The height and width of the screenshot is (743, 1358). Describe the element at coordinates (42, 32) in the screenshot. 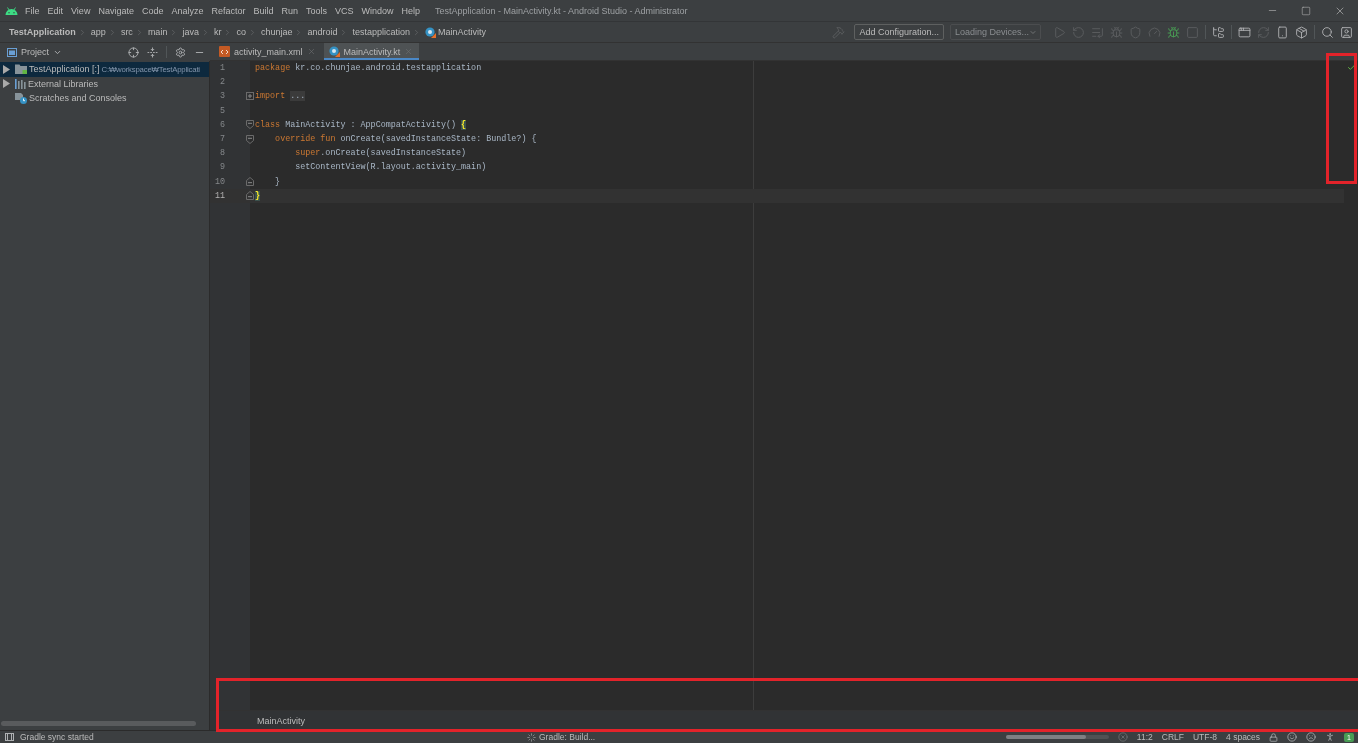

I see `breadcrumb-item: TestApplication` at that location.